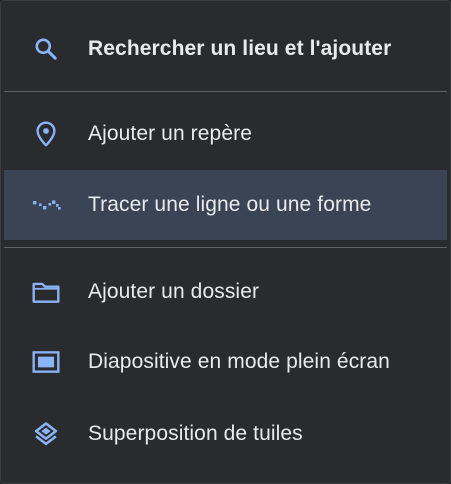 The height and width of the screenshot is (484, 451). Describe the element at coordinates (170, 133) in the screenshot. I see `menu-item-label: Ajouter un repère` at that location.